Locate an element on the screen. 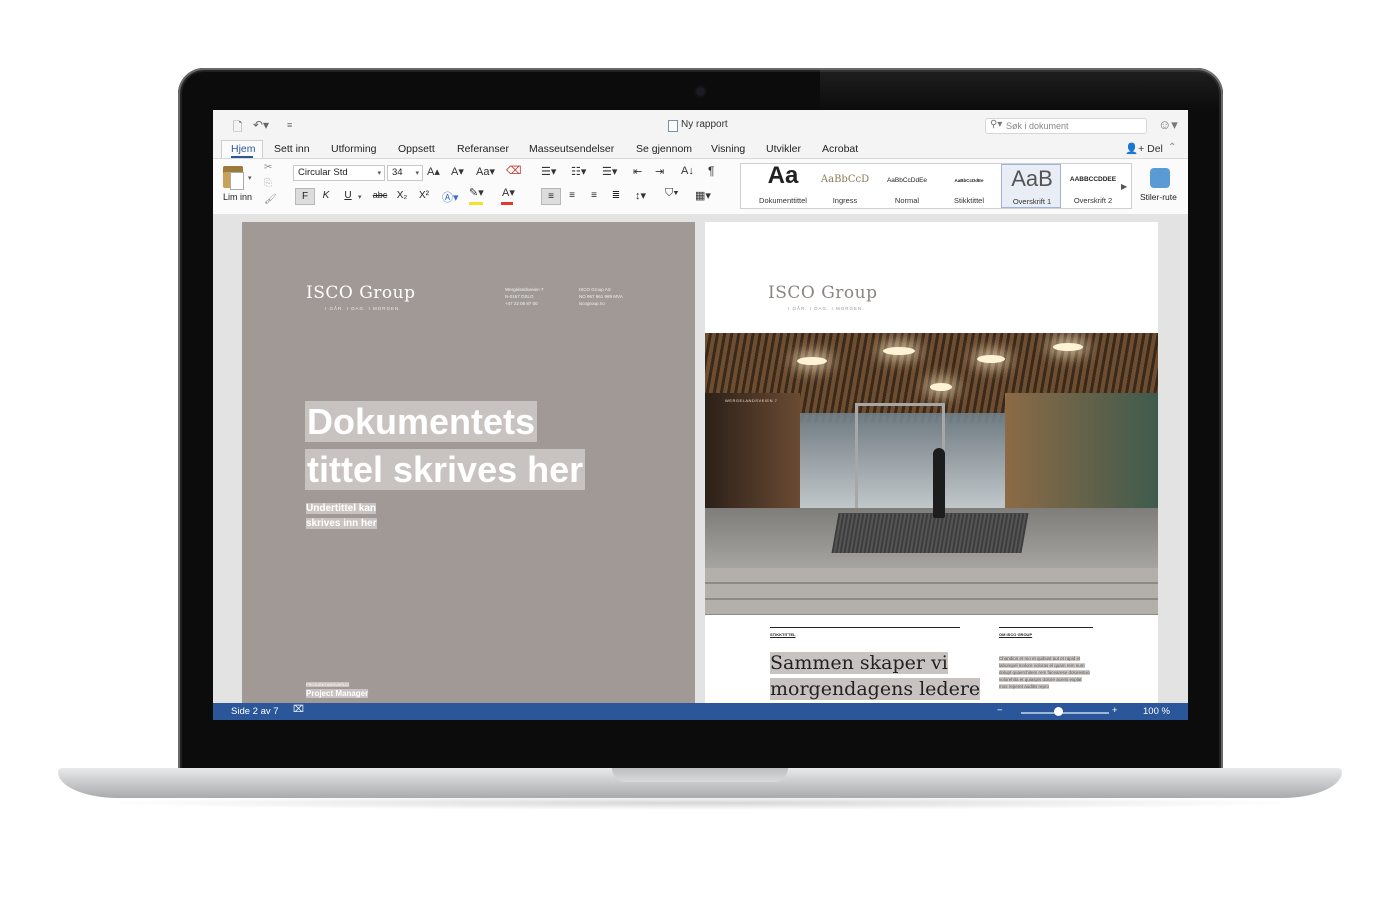  page-count: Side 2 av 7 is located at coordinates (255, 711).